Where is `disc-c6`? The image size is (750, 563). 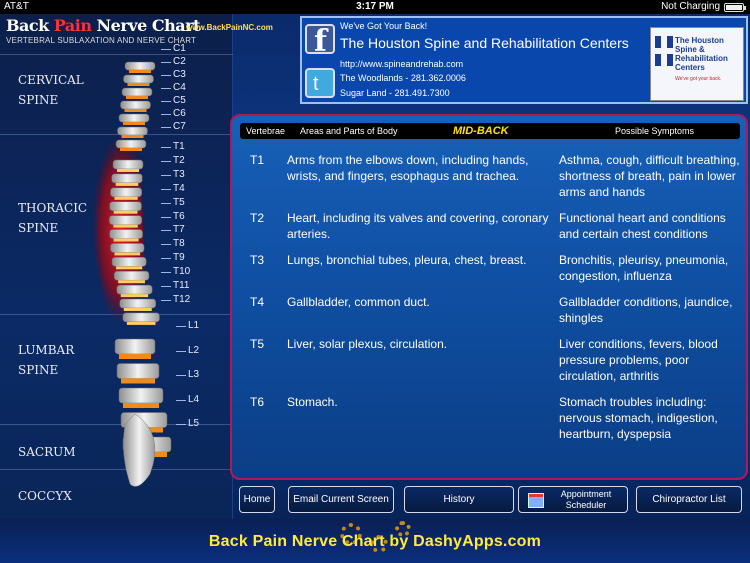
disc-c6 is located at coordinates (132, 136).